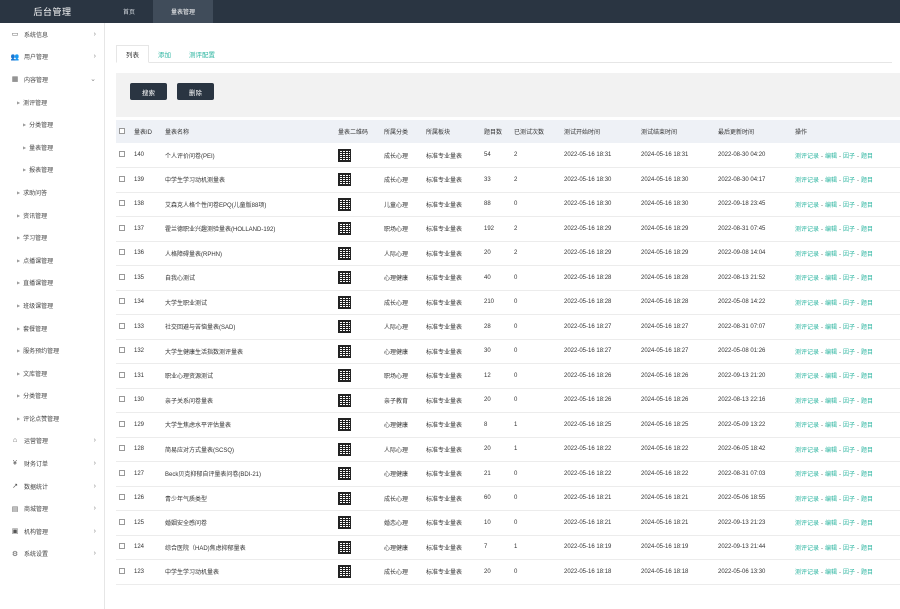  Describe the element at coordinates (52, 215) in the screenshot. I see `sidebar-subitem-5: ▶ 资讯管理` at that location.